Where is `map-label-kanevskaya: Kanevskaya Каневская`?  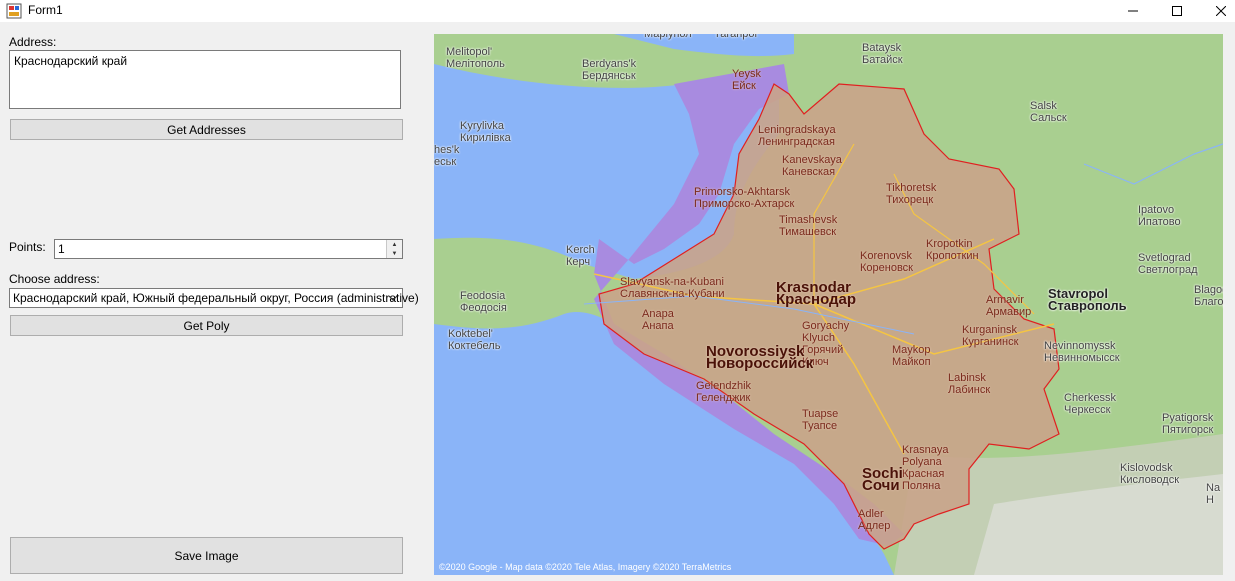
map-label-kanevskaya: Kanevskaya Каневская is located at coordinates (812, 166).